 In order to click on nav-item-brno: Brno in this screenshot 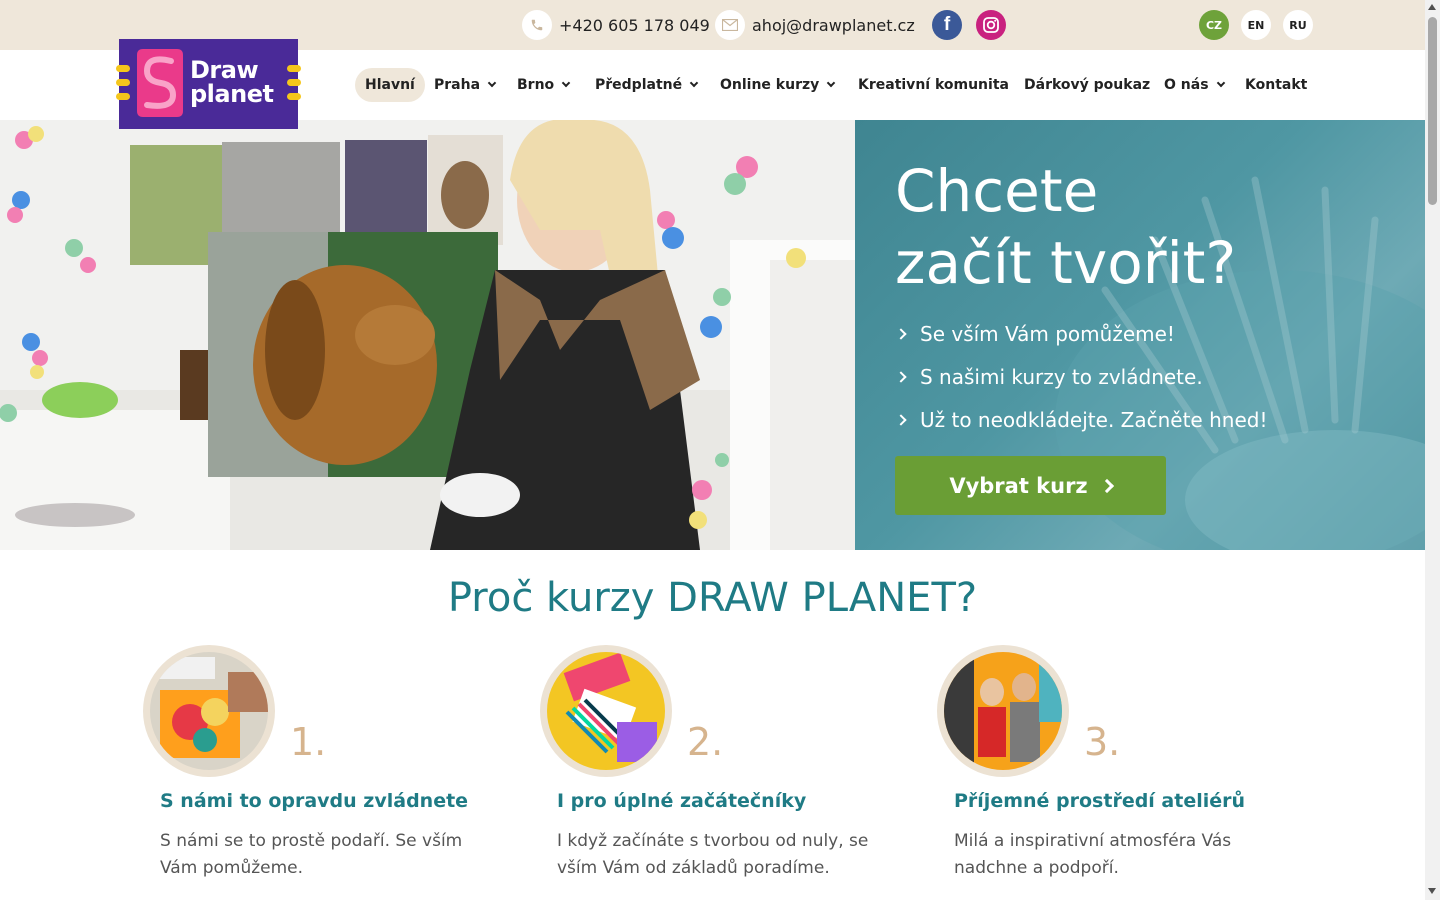, I will do `click(544, 85)`.